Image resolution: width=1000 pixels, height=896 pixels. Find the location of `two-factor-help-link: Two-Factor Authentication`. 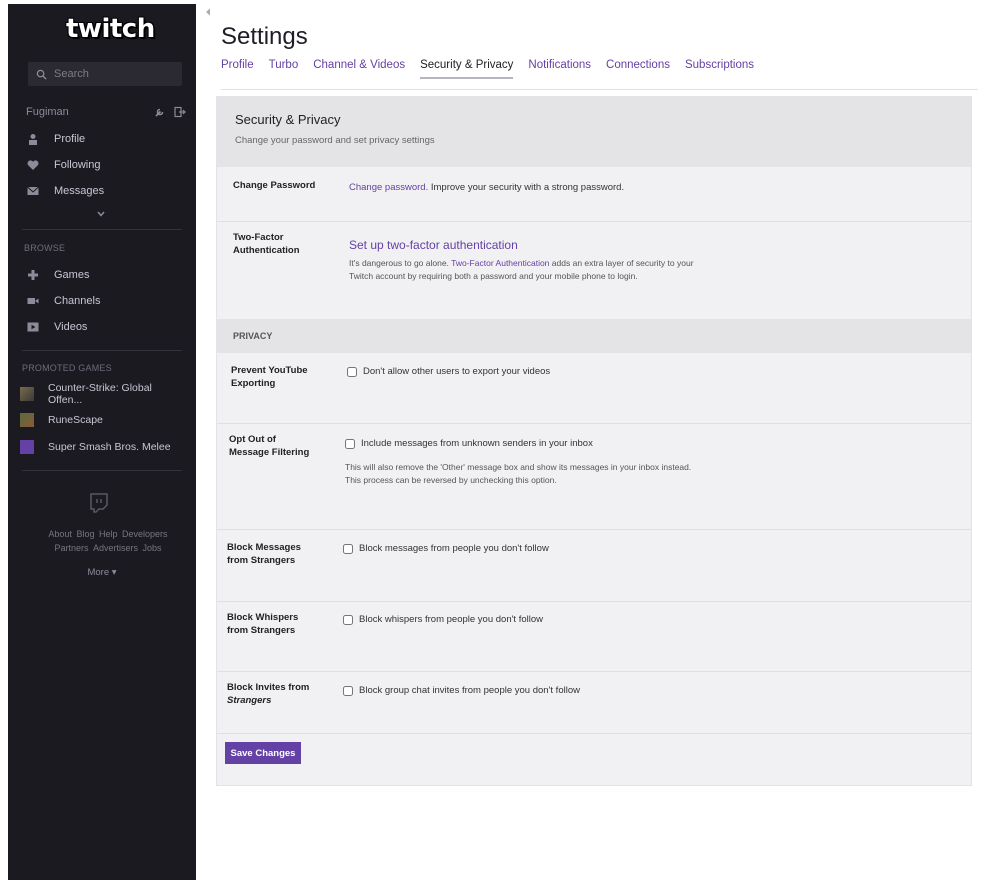

two-factor-help-link: Two-Factor Authentication is located at coordinates (500, 263).